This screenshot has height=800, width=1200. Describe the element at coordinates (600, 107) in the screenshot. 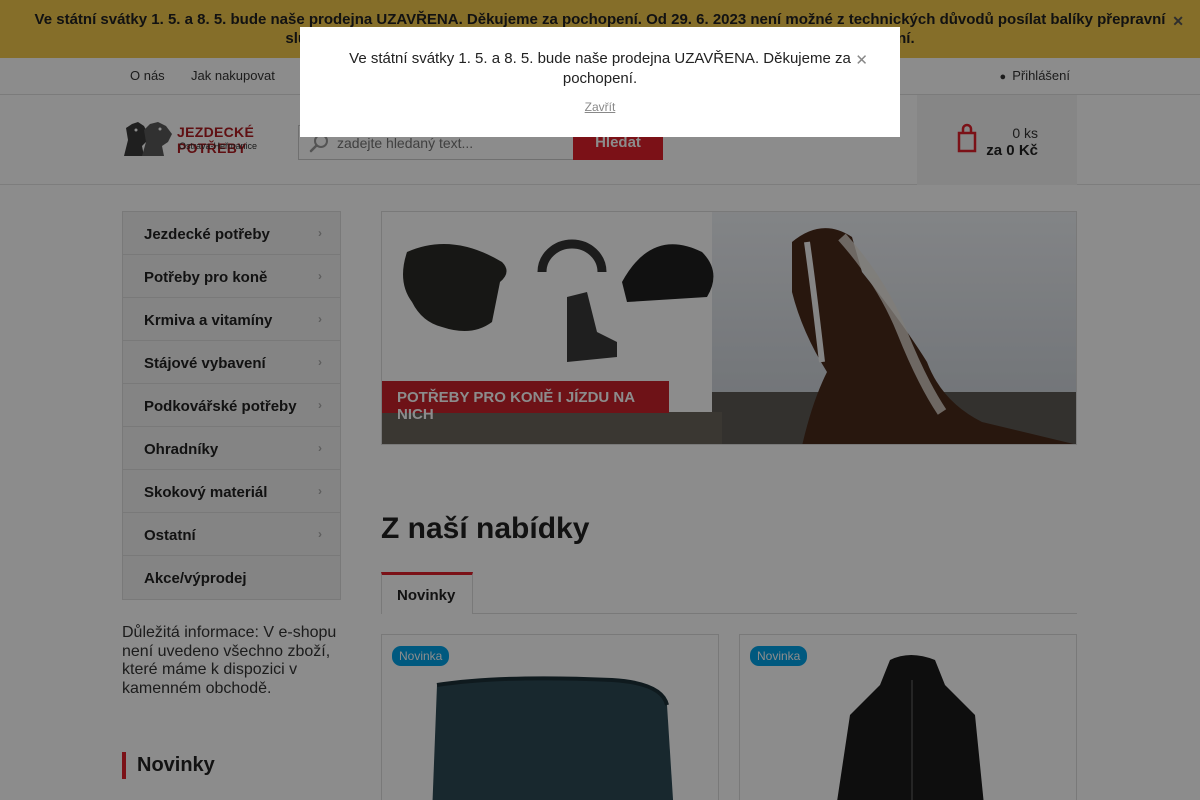

I see `modal-close-link: Zavřít` at that location.